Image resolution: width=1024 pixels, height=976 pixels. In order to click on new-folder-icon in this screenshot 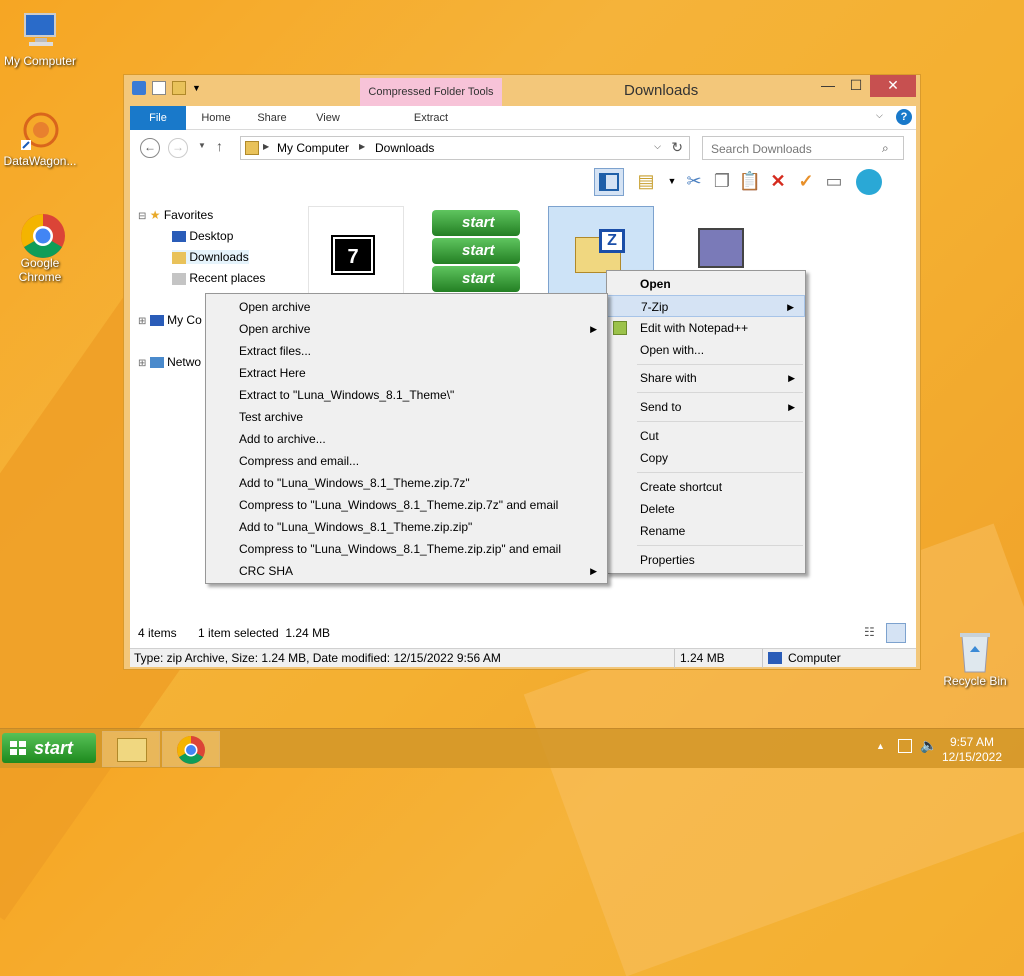, I will do `click(179, 88)`.